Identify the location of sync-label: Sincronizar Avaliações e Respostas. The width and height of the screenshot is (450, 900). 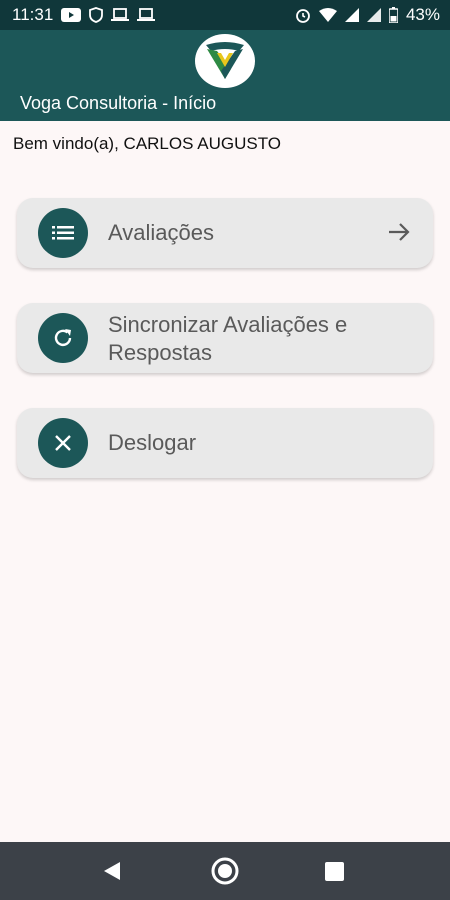
(227, 339).